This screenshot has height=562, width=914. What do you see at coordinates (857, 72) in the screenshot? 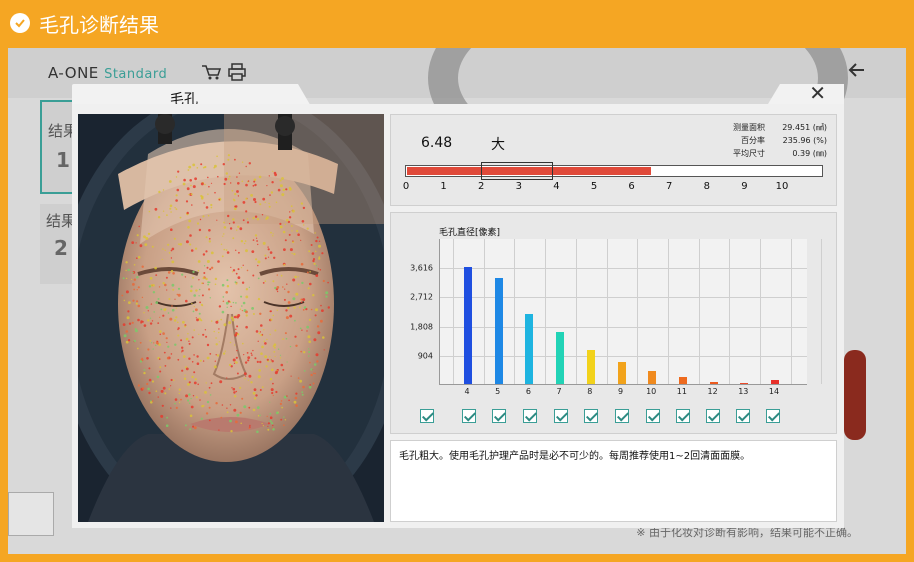
I see `back-arrow-icon` at bounding box center [857, 72].